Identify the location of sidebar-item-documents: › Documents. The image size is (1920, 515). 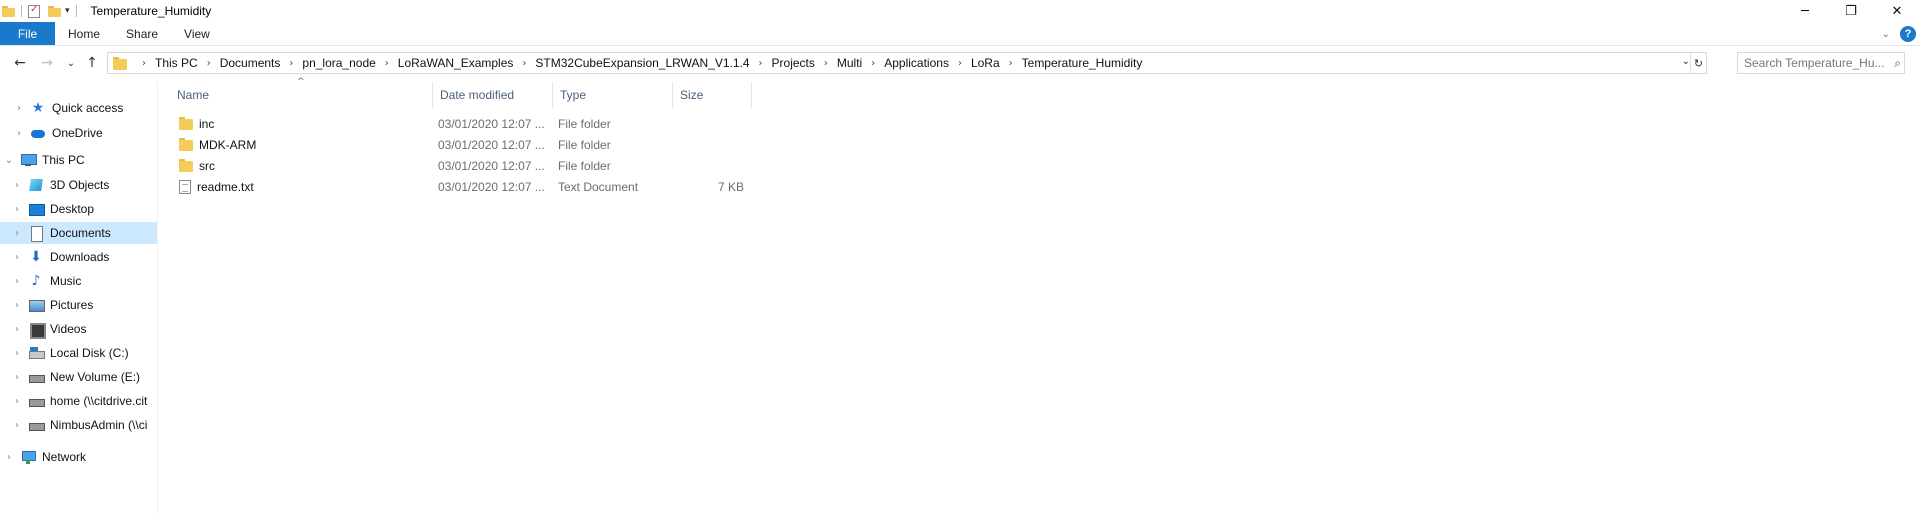
(78, 233).